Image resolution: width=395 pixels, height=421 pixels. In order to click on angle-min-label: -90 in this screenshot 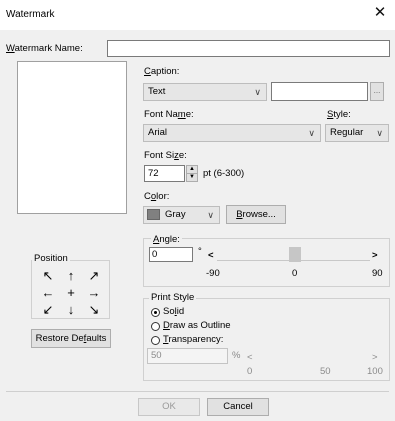, I will do `click(213, 273)`.